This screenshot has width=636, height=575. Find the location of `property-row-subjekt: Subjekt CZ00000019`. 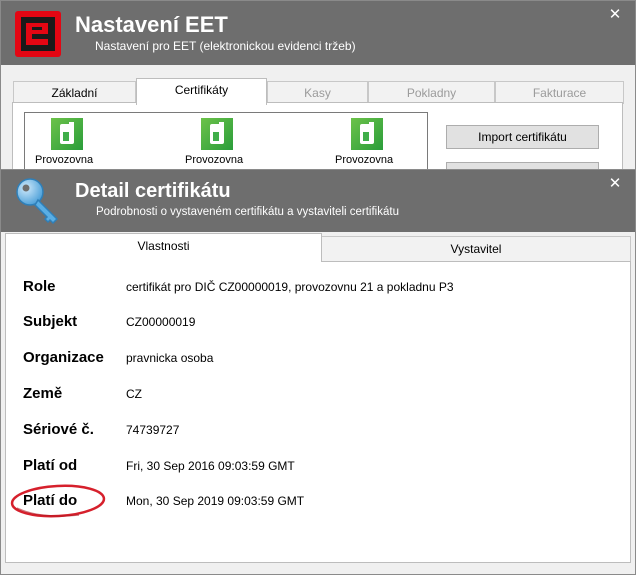

property-row-subjekt: Subjekt CZ00000019 is located at coordinates (316, 323).